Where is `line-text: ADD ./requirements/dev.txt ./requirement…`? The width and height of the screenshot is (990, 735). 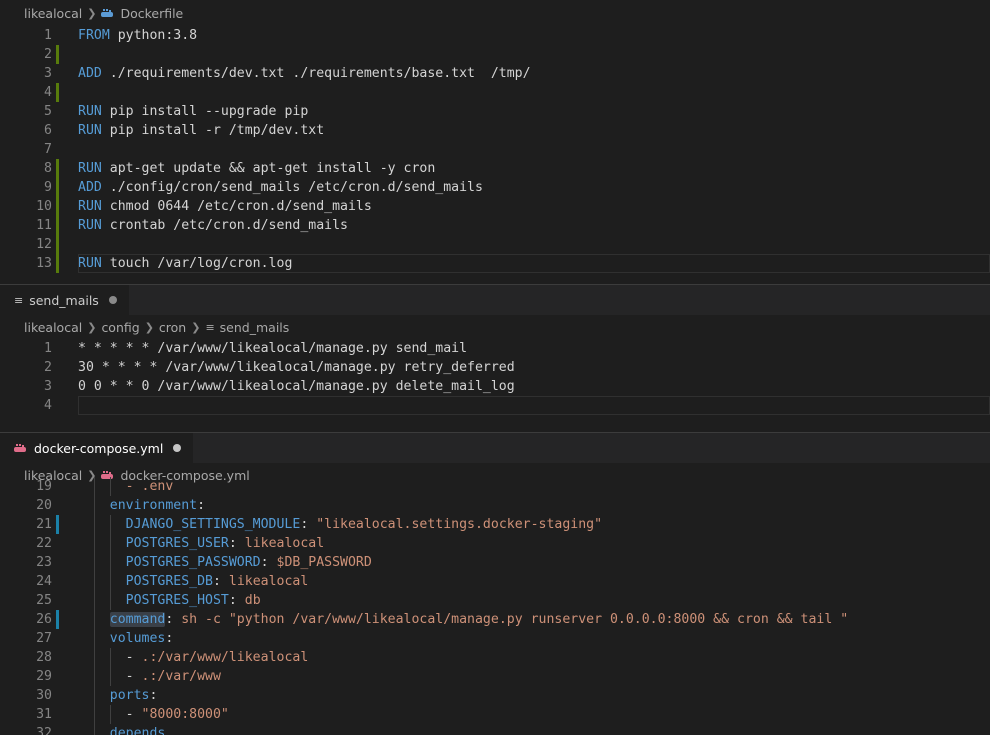
line-text: ADD ./requirements/dev.txt ./requirement… is located at coordinates (304, 73).